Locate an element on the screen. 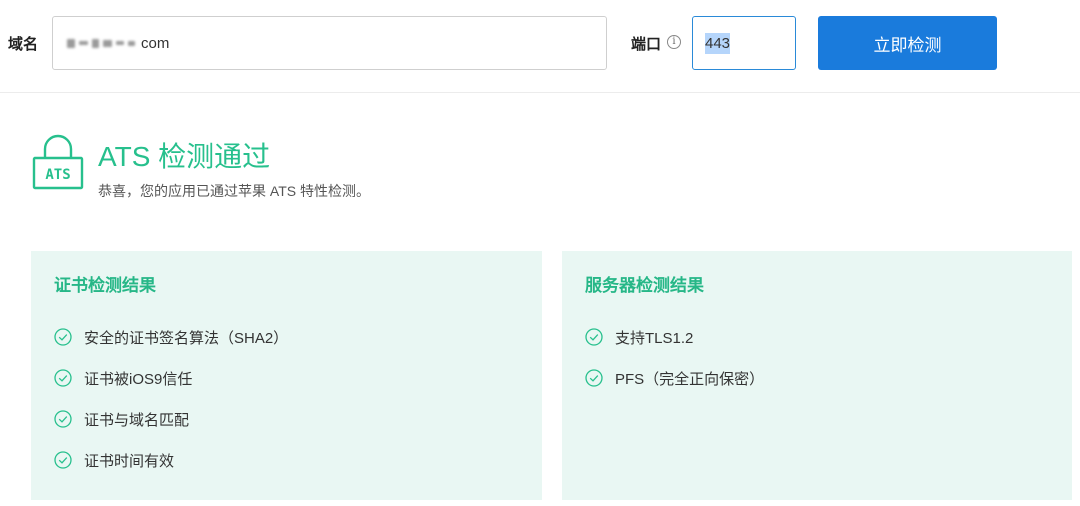 Image resolution: width=1080 pixels, height=506 pixels. ats-badge-text: ATS is located at coordinates (57, 175).